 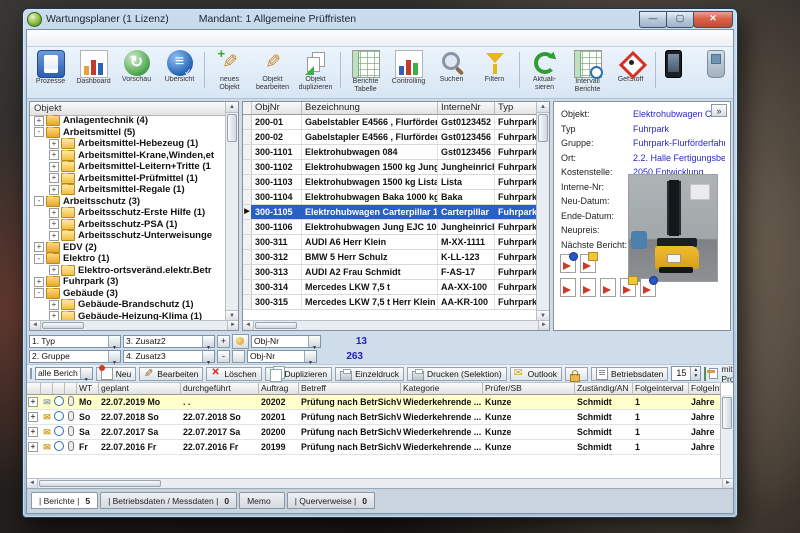 What do you see at coordinates (128, 190) in the screenshot?
I see `tree-item: + Arbeitsmittel-Regale (1)` at bounding box center [128, 190].